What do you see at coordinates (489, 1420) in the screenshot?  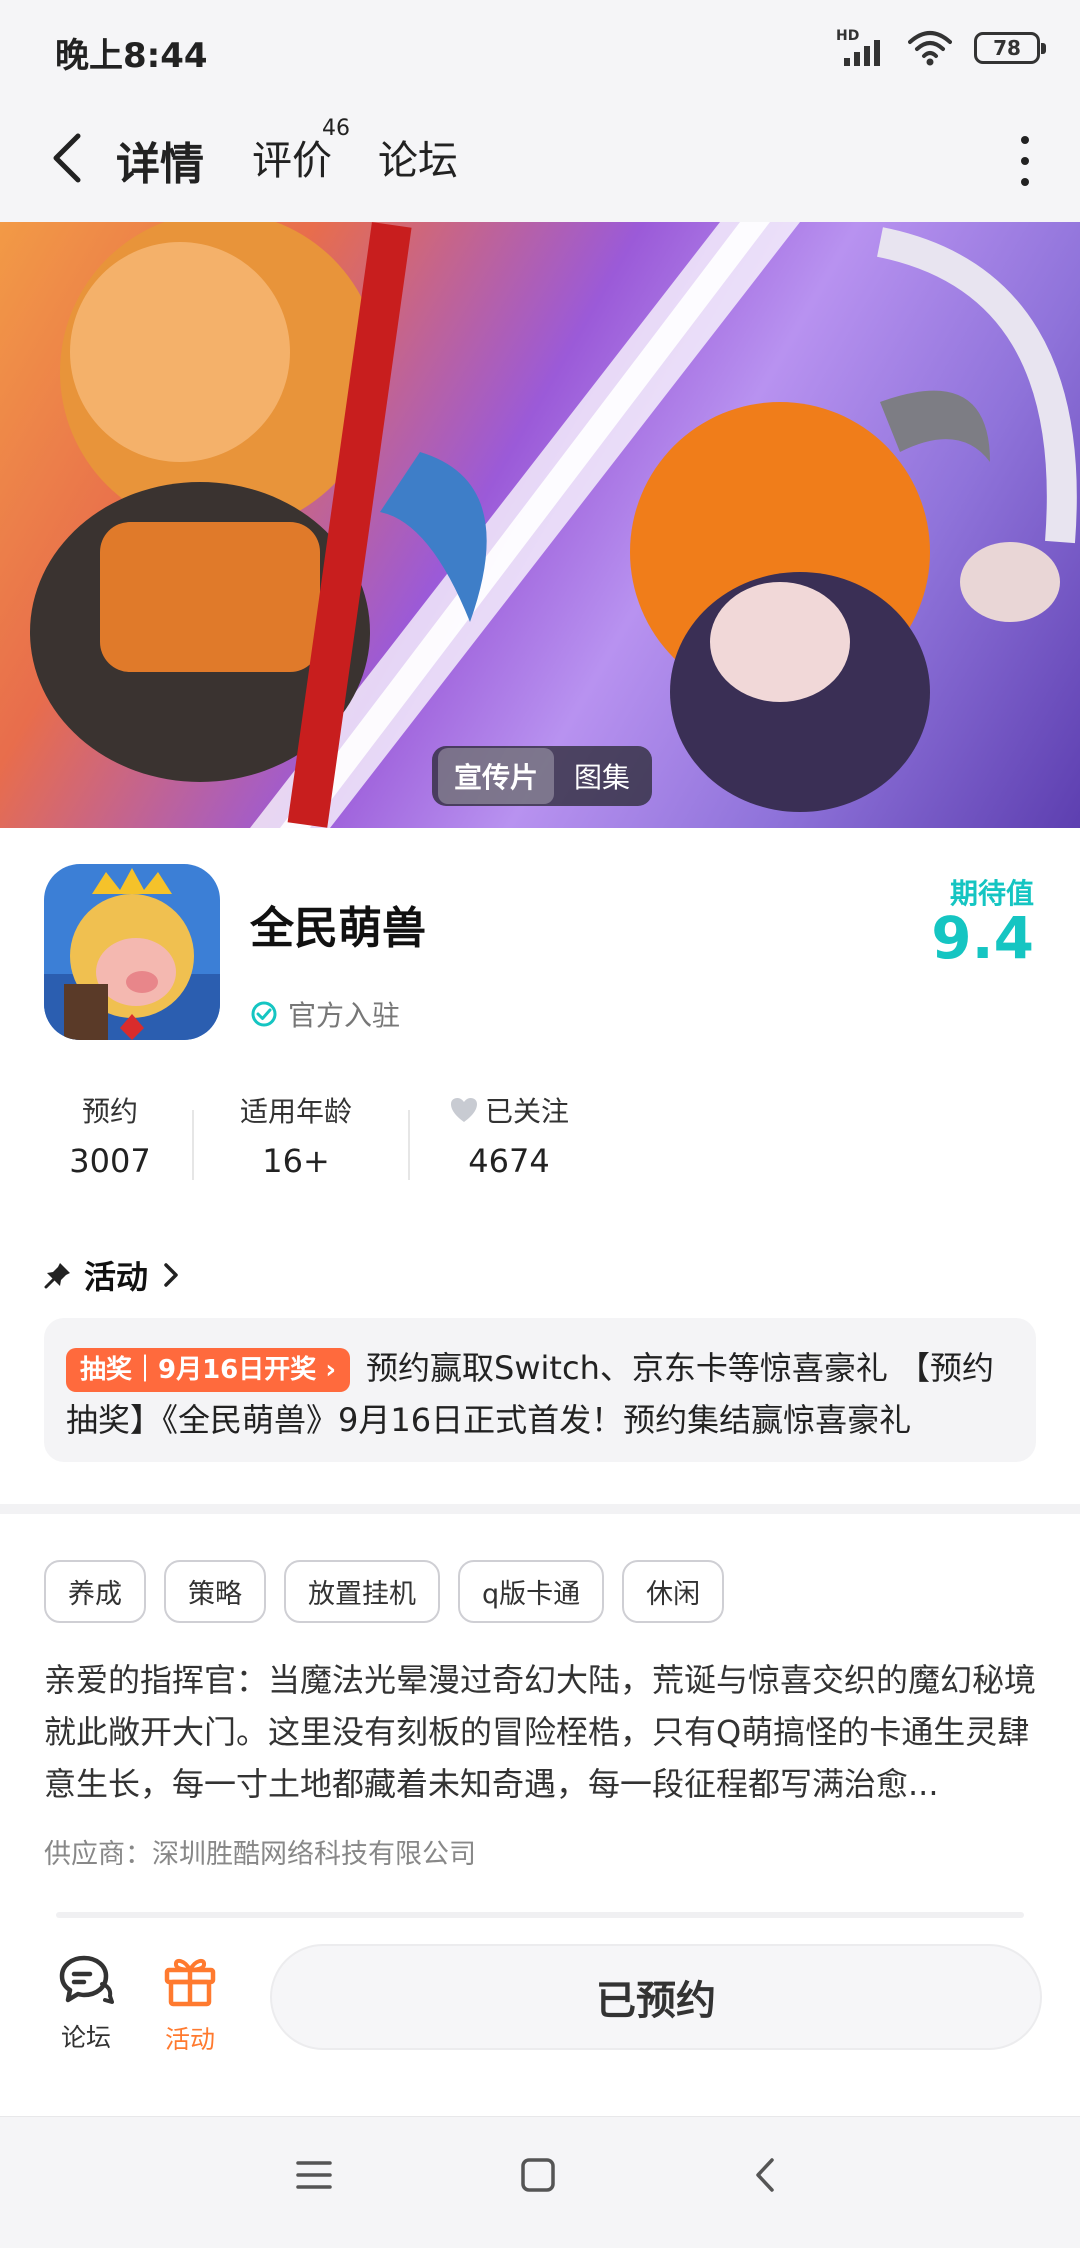 I see `activity-text-2: 抽奖】《全民萌兽》9月16日正式首发！预约集结赢惊喜豪礼` at bounding box center [489, 1420].